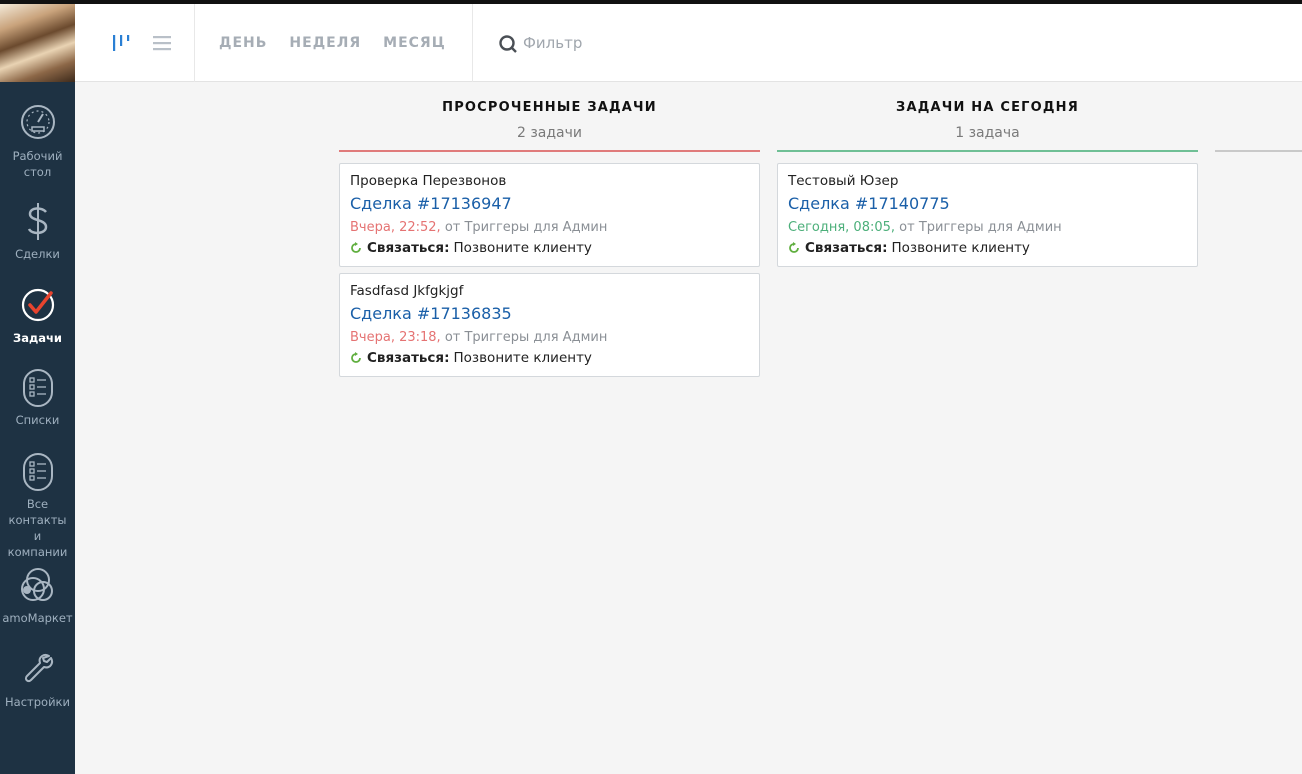  Describe the element at coordinates (36, 584) in the screenshot. I see `market-icon` at that location.